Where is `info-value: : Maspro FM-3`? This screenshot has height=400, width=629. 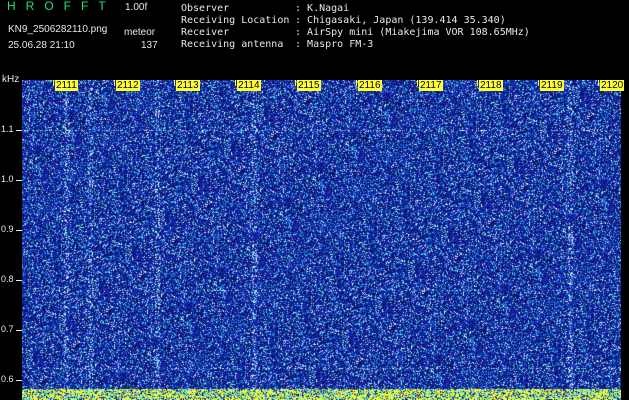
info-value: : Maspro FM-3 is located at coordinates (334, 44).